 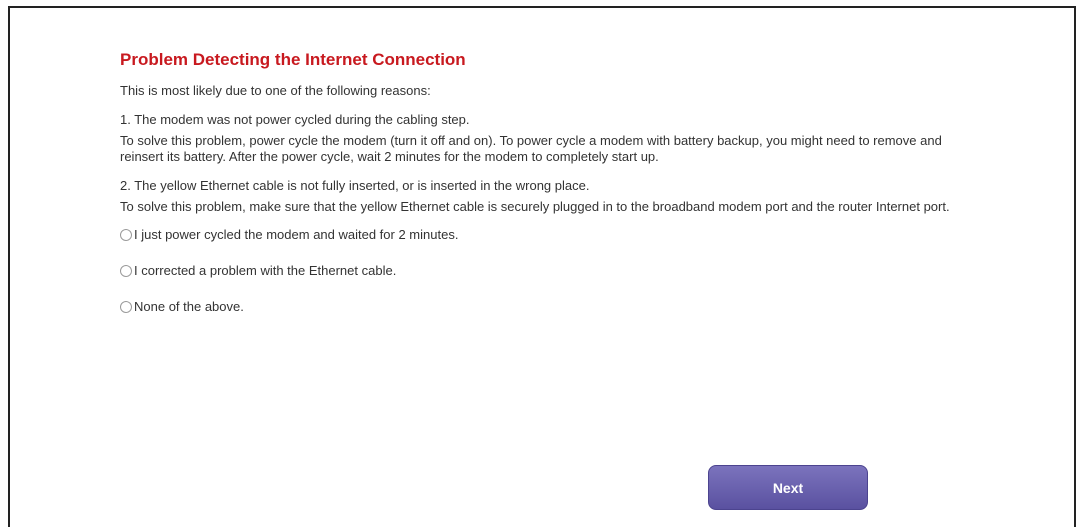 I want to click on next-button: Next, so click(x=788, y=487).